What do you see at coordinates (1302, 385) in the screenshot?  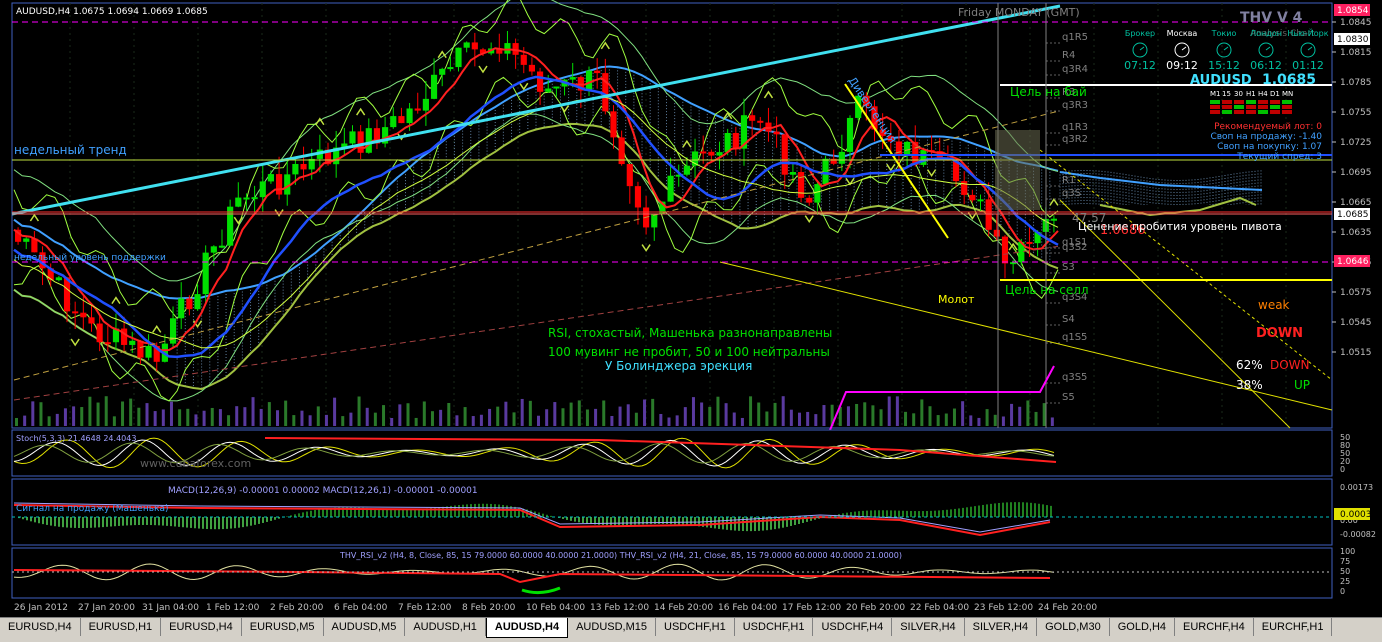 I see `pct-up-label: UP` at bounding box center [1302, 385].